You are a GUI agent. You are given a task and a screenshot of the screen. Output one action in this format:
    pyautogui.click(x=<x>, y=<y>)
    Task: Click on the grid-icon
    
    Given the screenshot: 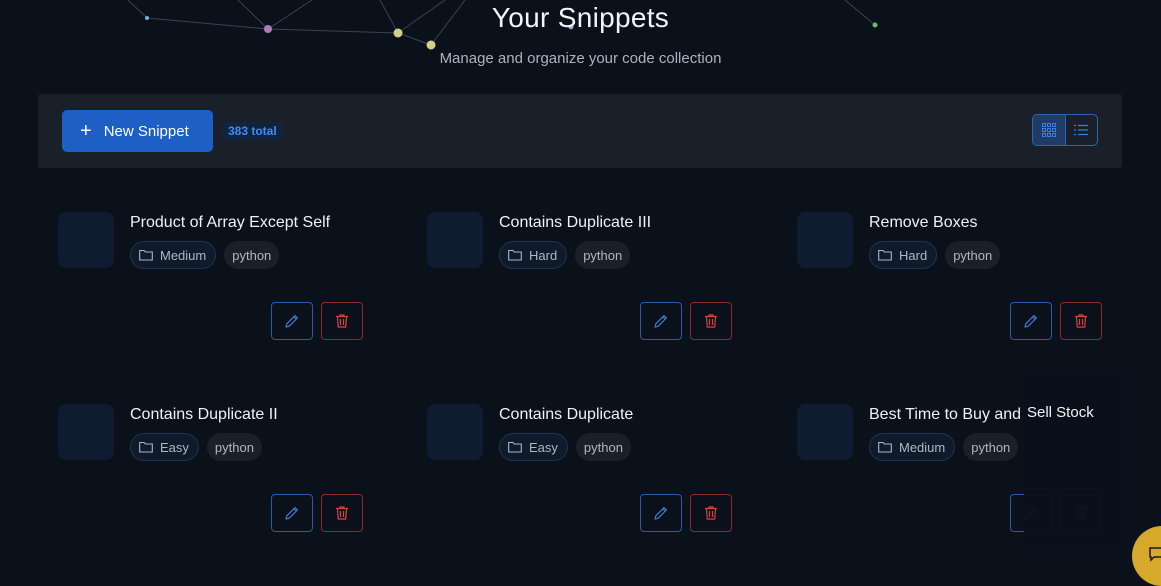 What is the action you would take?
    pyautogui.click(x=1048, y=130)
    